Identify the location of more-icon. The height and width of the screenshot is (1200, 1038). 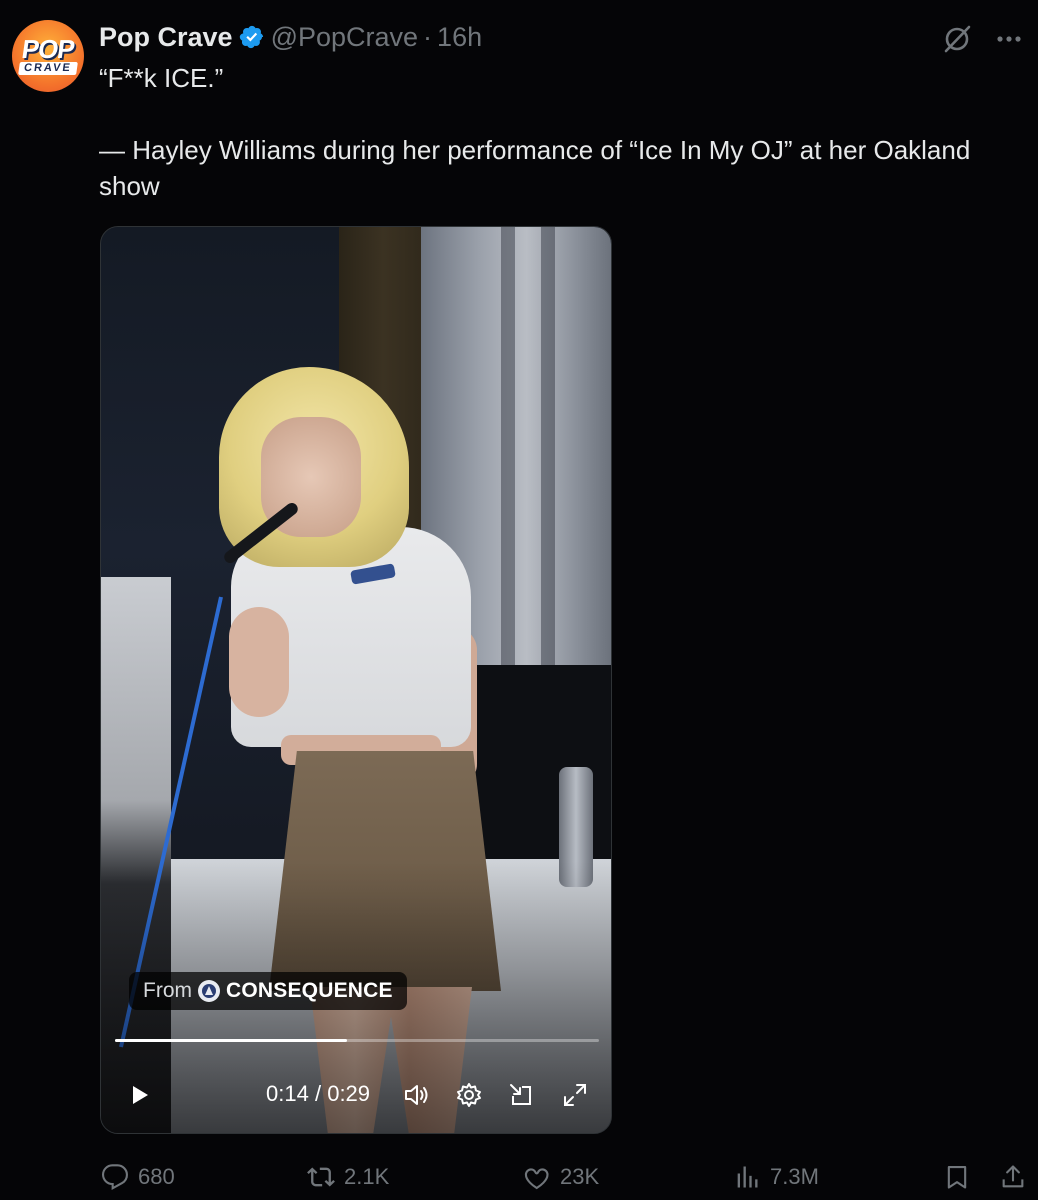
(1009, 39).